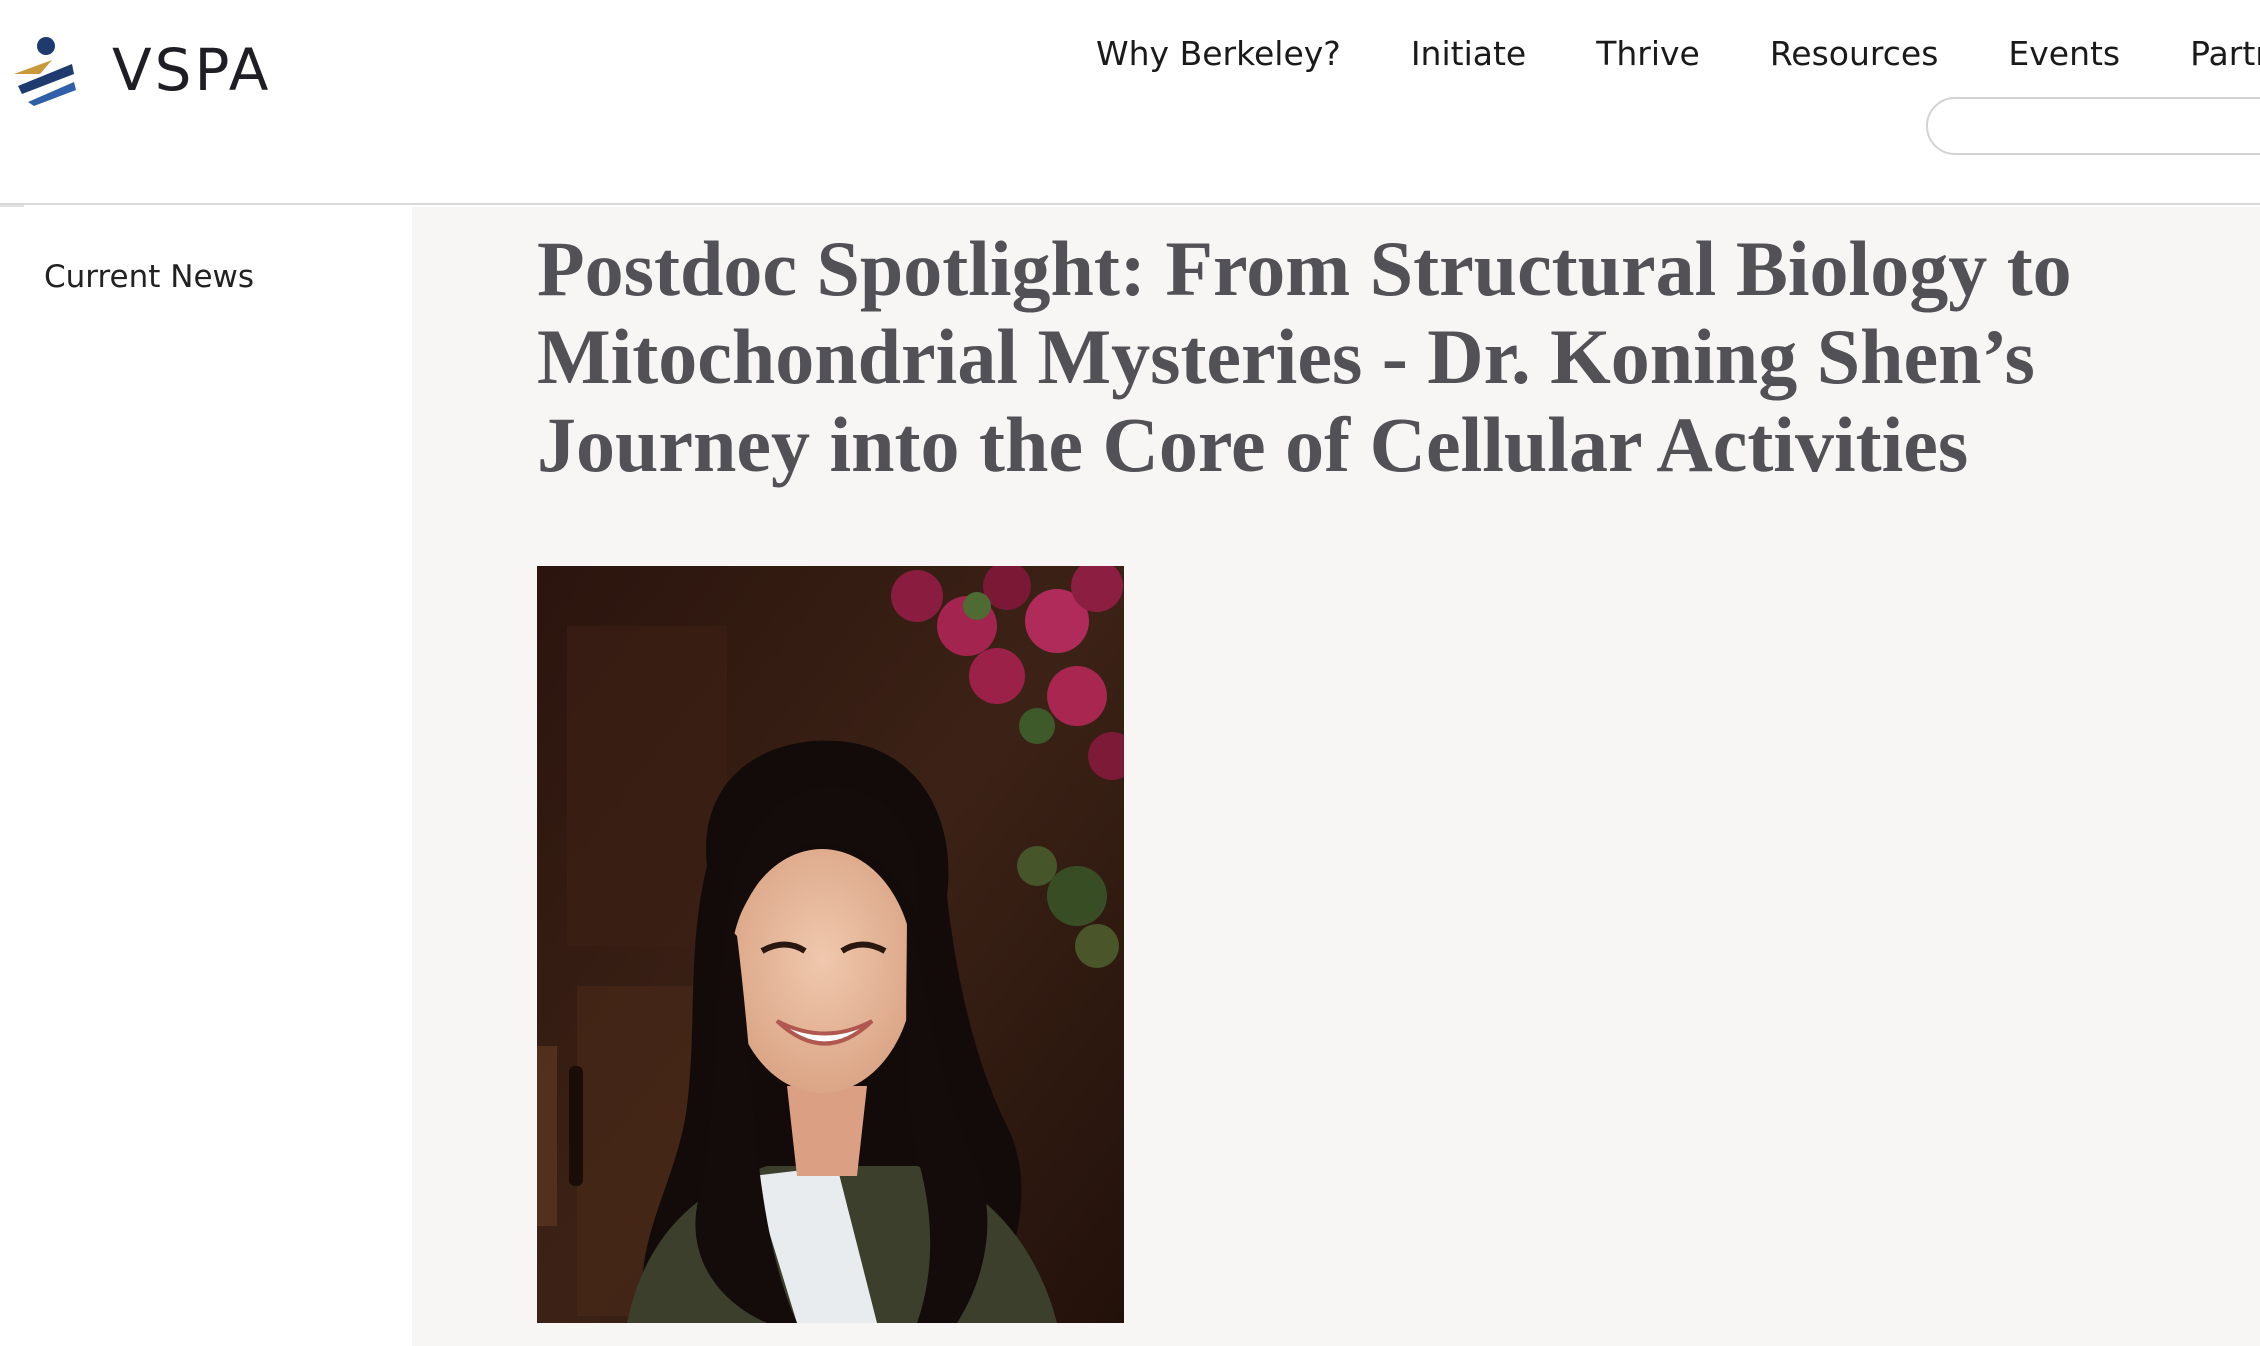 This screenshot has height=1346, width=2260. I want to click on nav-item-thrive: Thrive, so click(1648, 53).